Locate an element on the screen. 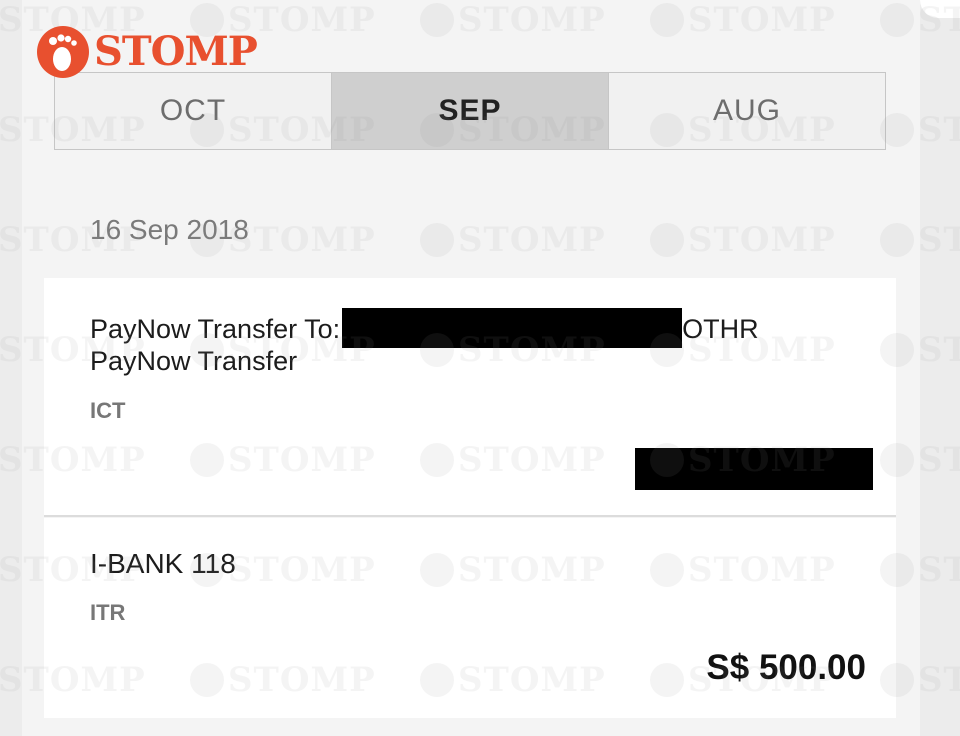  stomp-logo: STOMP is located at coordinates (147, 52).